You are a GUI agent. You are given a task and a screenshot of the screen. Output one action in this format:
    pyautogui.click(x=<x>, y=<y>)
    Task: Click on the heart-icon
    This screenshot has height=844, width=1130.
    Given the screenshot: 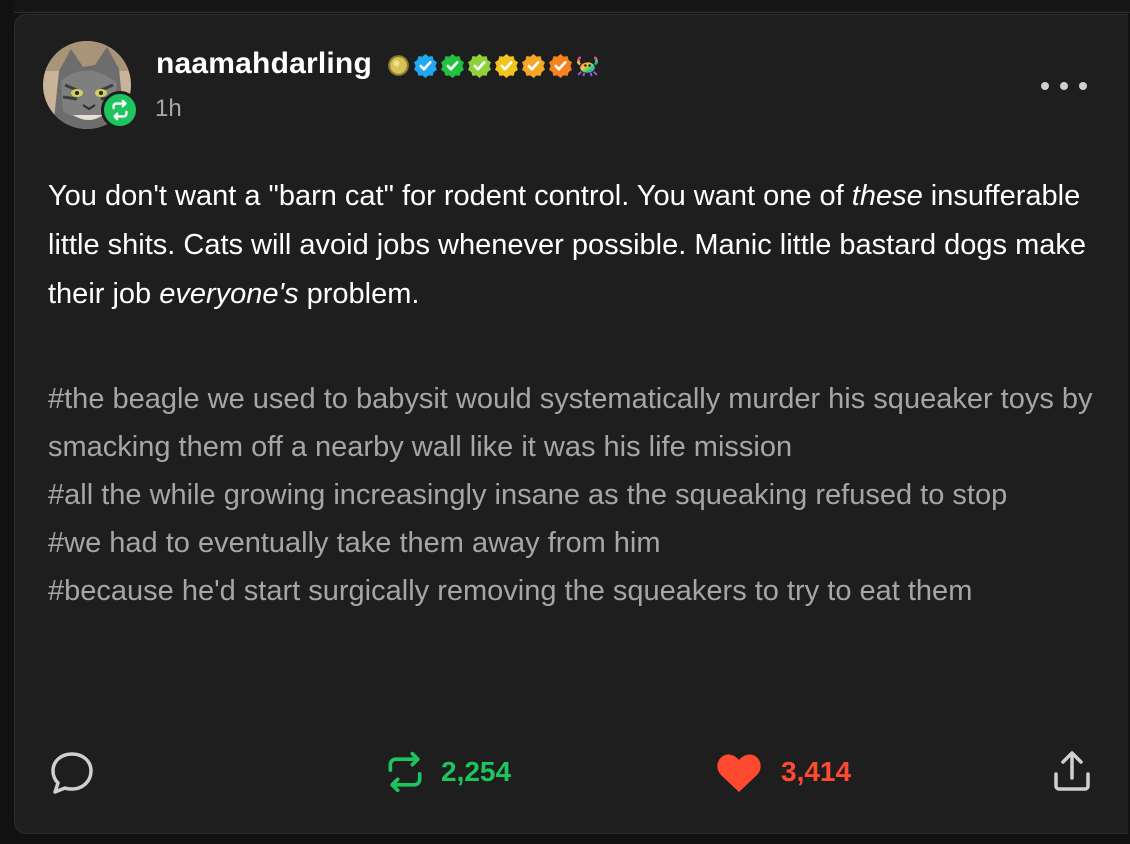 What is the action you would take?
    pyautogui.click(x=739, y=773)
    